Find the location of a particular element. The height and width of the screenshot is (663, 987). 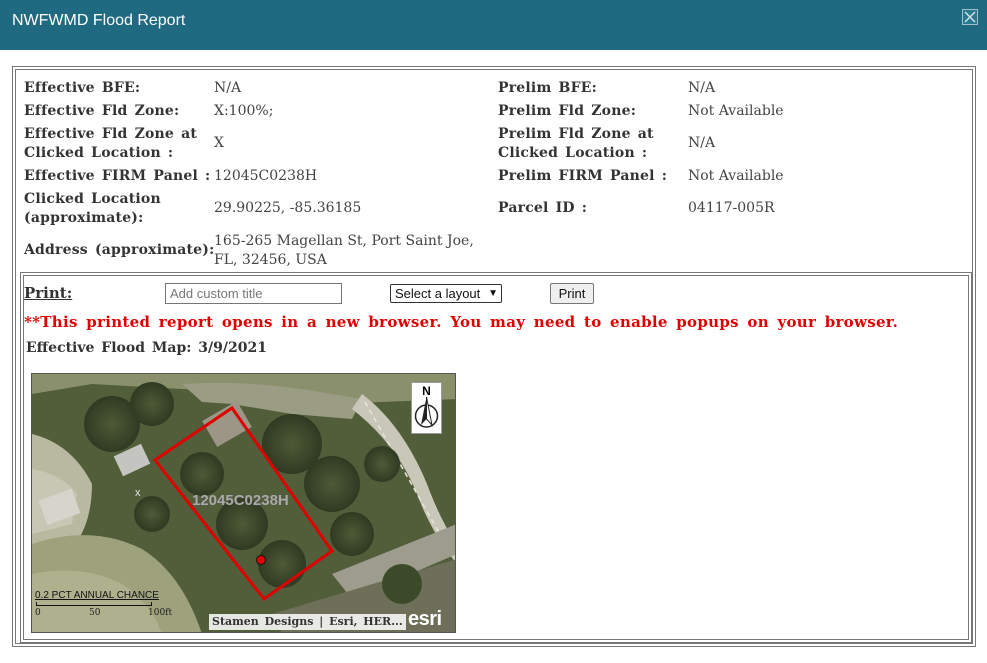

effective-bfe-label: Effective BFE: is located at coordinates (82, 88).